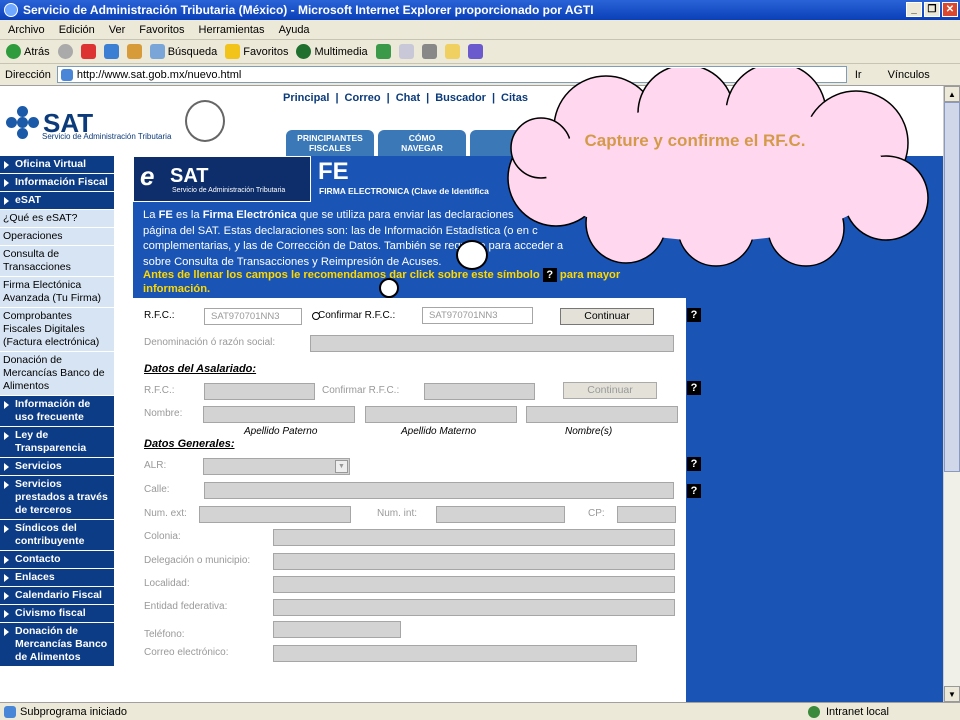 This screenshot has width=960, height=720. What do you see at coordinates (57, 165) in the screenshot?
I see `sidebar-item: Oficina Virtual` at bounding box center [57, 165].